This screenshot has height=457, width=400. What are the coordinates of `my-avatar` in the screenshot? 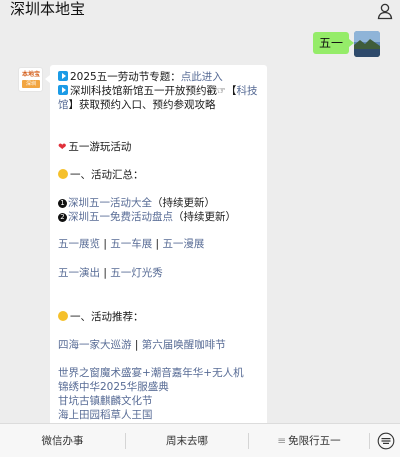 It's located at (367, 44).